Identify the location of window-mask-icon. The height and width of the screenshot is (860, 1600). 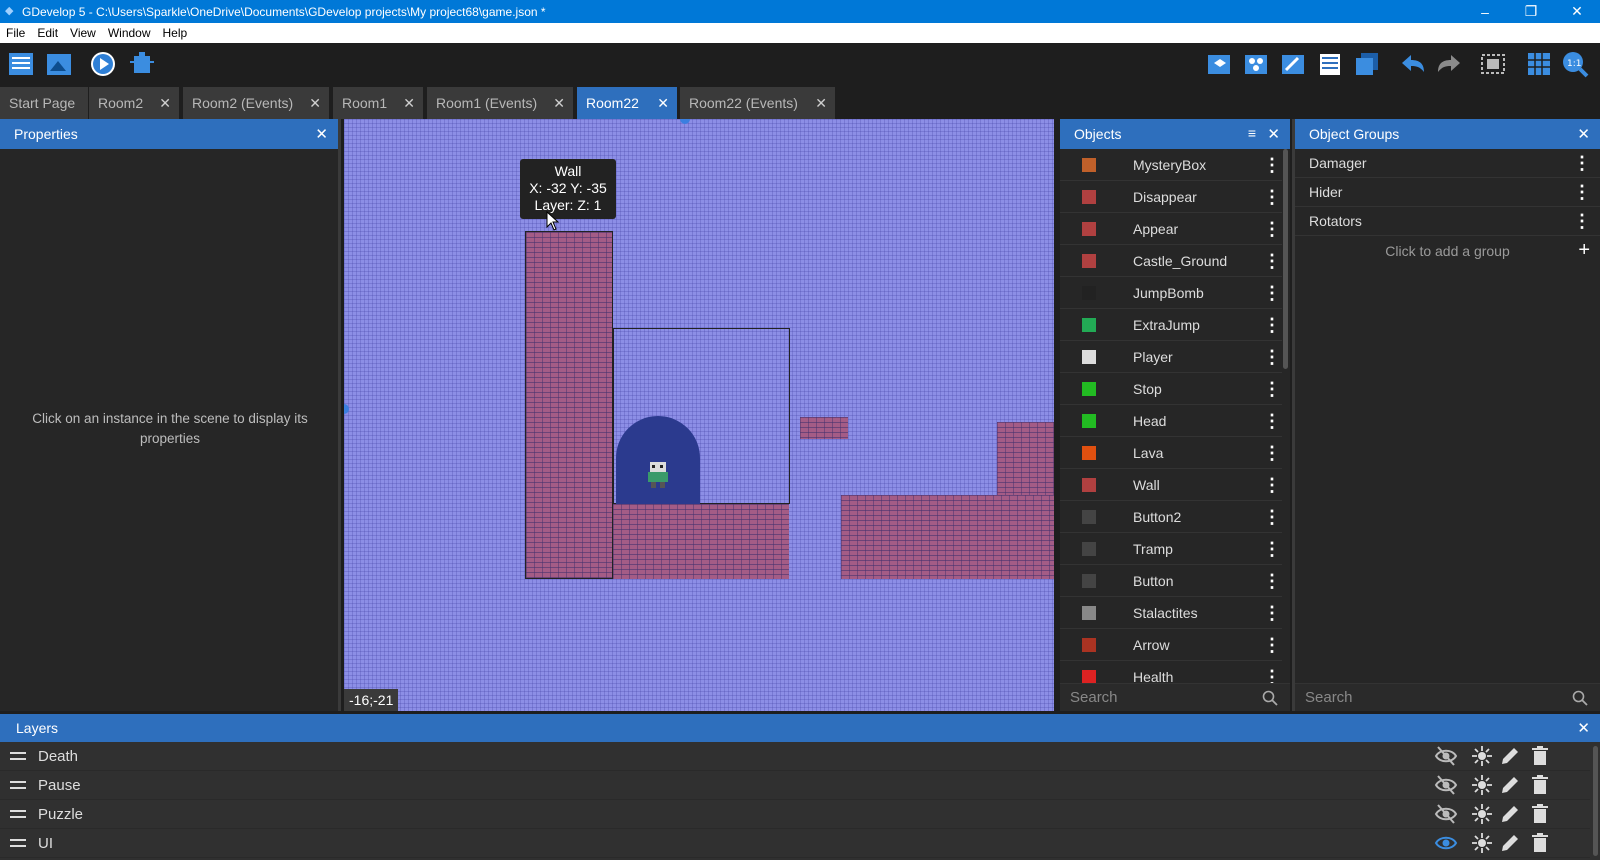
(1493, 64).